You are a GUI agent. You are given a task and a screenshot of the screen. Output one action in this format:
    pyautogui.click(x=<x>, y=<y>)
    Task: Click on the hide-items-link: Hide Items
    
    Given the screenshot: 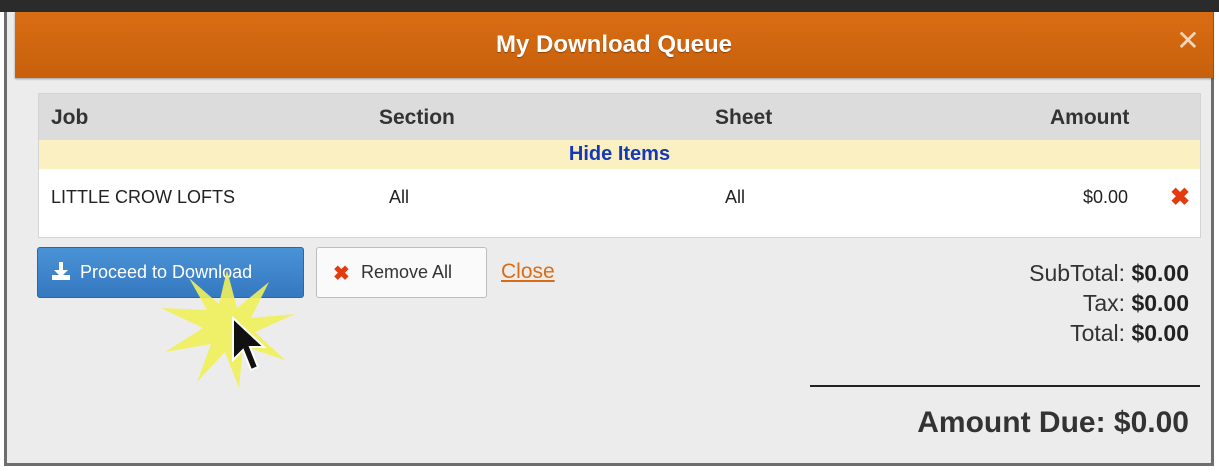 What is the action you would take?
    pyautogui.click(x=619, y=154)
    